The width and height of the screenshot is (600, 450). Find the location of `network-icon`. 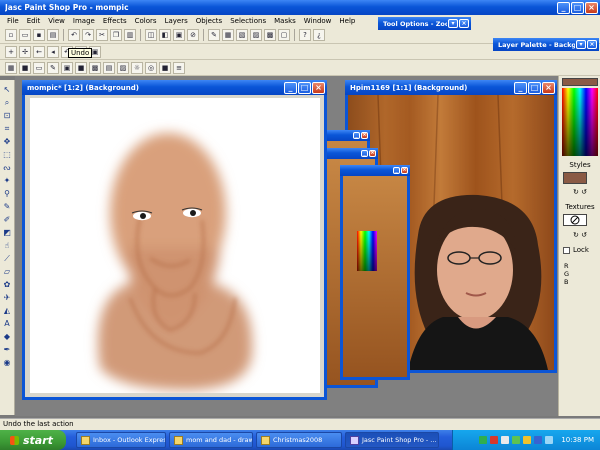

network-icon is located at coordinates (483, 440).